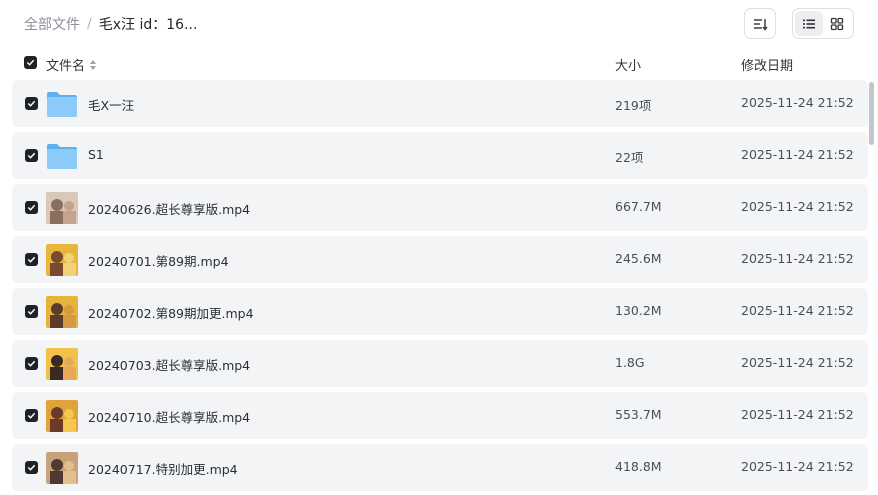 This screenshot has height=495, width=878. Describe the element at coordinates (169, 416) in the screenshot. I see `file-name: 20240710.超长尊享版.mp4` at that location.